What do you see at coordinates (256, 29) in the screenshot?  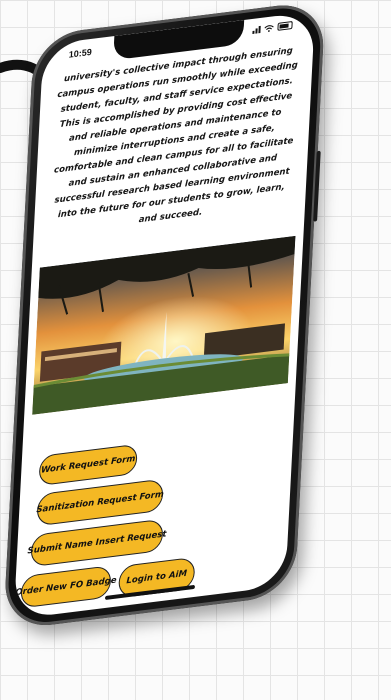 I see `signal-icon` at bounding box center [256, 29].